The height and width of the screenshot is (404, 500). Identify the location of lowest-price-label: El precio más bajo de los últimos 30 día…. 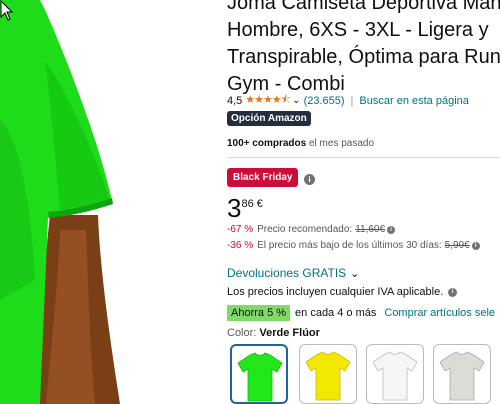
(349, 245).